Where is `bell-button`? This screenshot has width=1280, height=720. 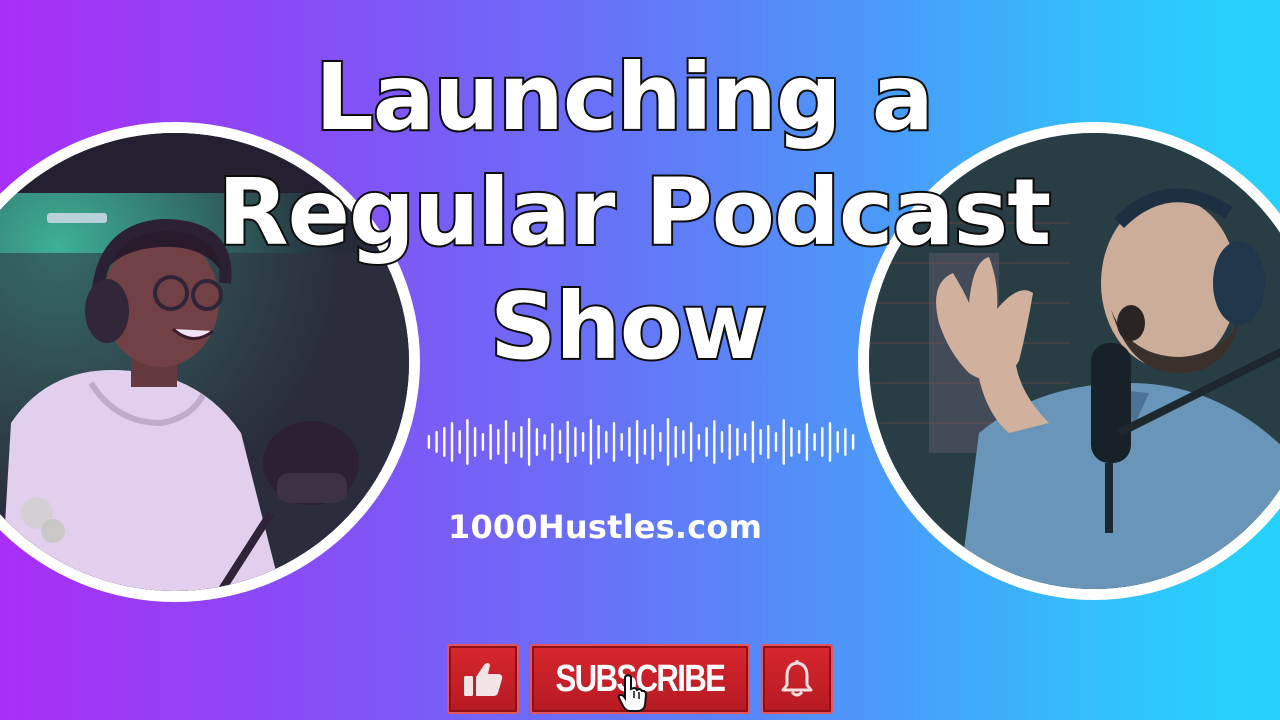 bell-button is located at coordinates (797, 679).